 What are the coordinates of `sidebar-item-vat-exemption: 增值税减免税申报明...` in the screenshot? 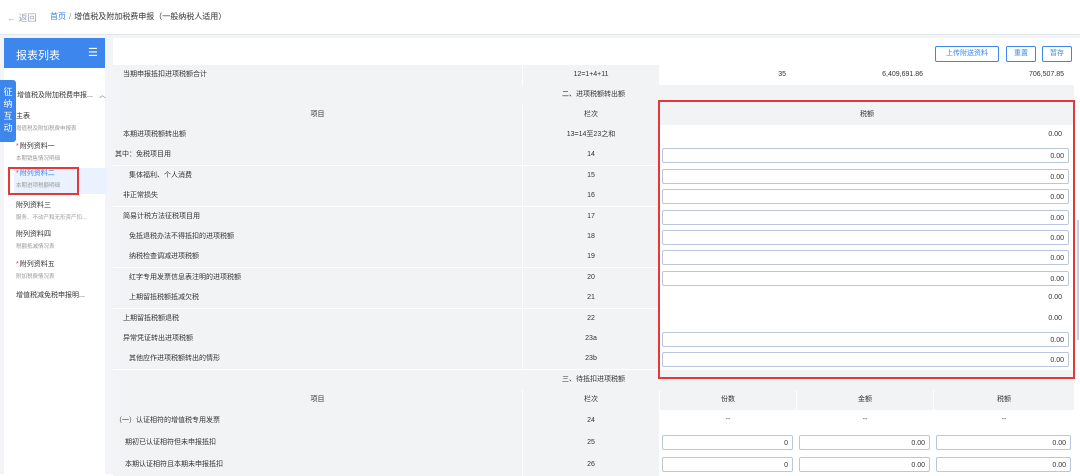 It's located at (60, 295).